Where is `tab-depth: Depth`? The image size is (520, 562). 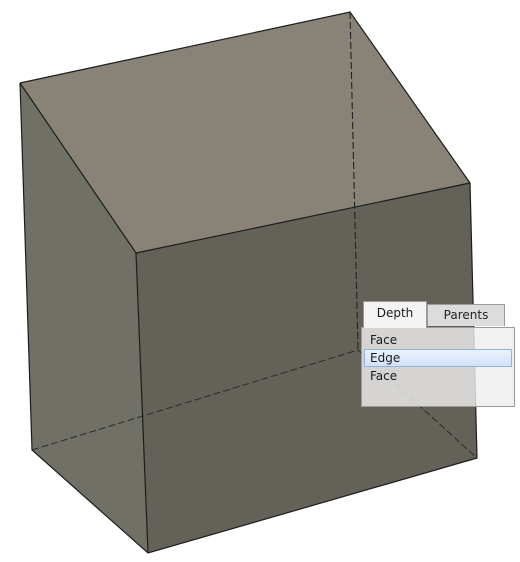 tab-depth: Depth is located at coordinates (395, 314).